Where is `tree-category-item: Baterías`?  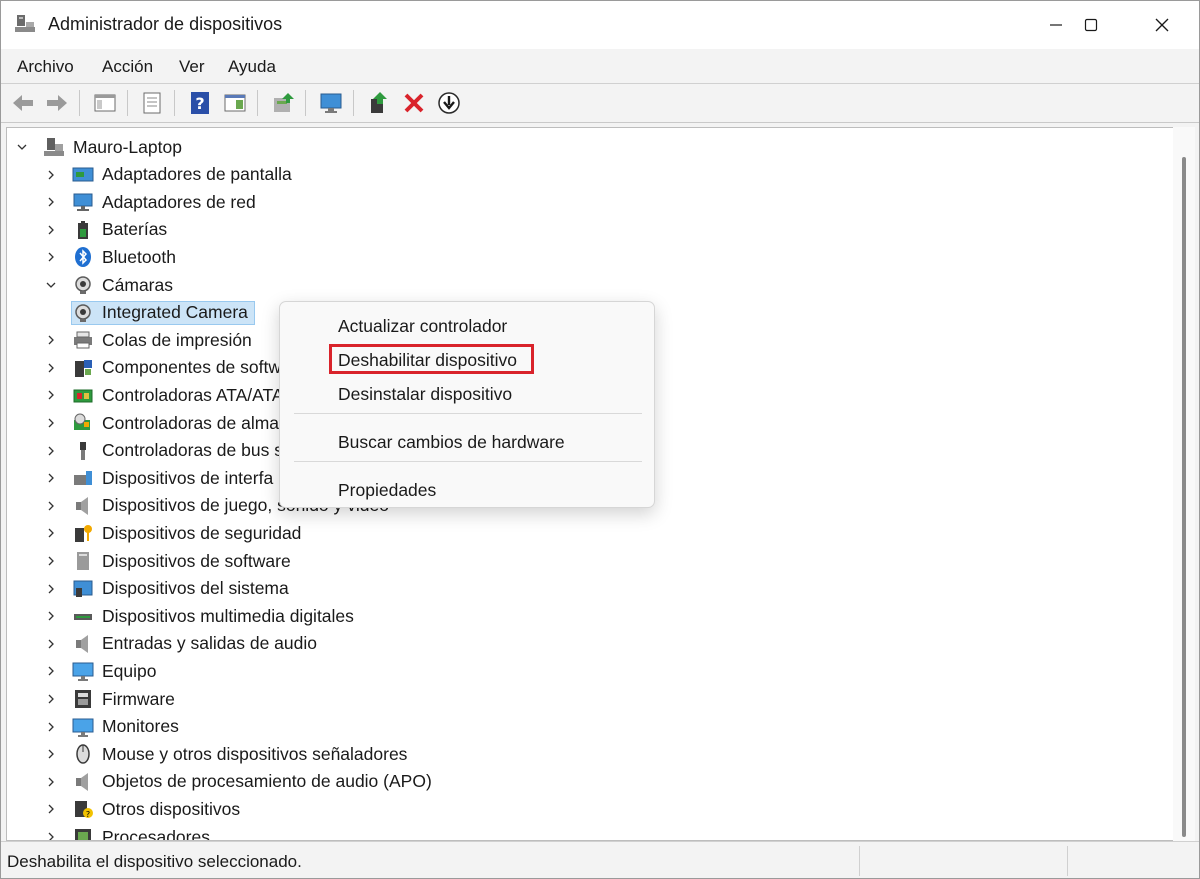
tree-category-item: Baterías is located at coordinates (105, 230).